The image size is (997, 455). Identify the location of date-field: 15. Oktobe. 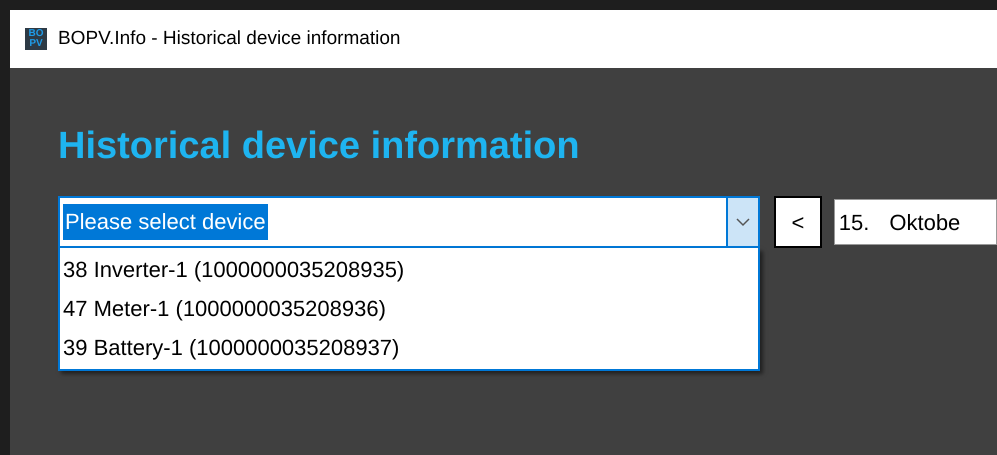
(915, 222).